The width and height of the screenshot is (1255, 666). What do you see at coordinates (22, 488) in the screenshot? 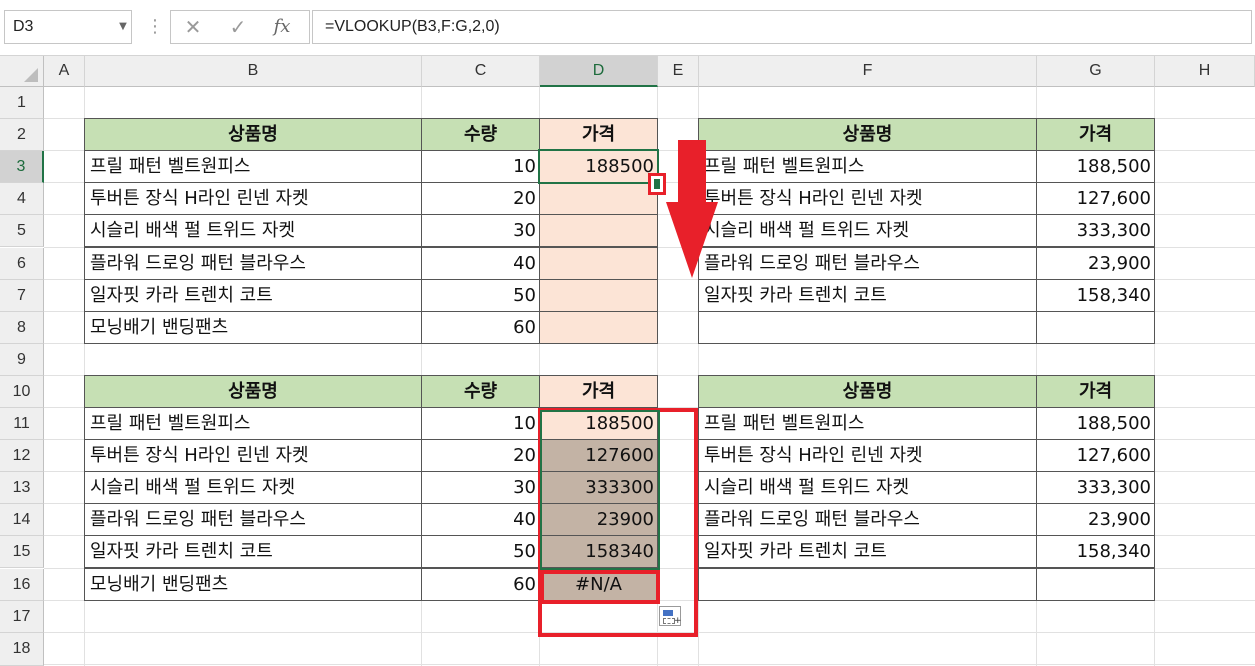
I see `row-header-13: 13` at bounding box center [22, 488].